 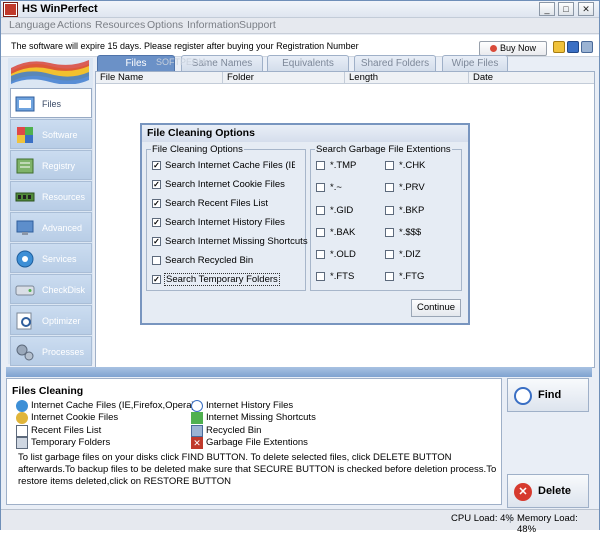 I want to click on magnifier-icon, so click(x=523, y=396).